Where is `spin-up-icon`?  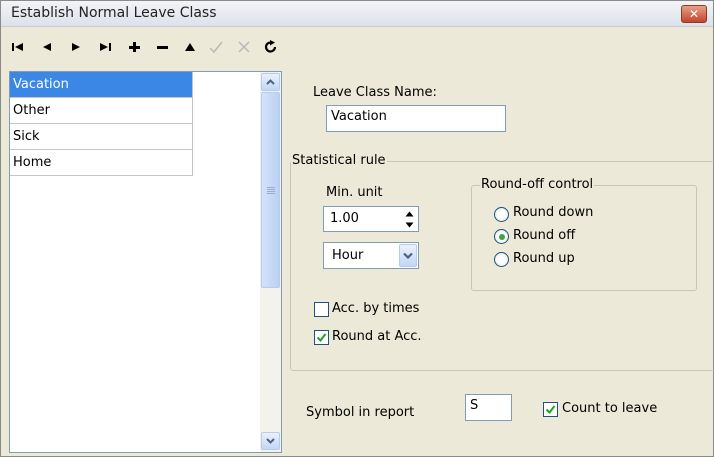 spin-up-icon is located at coordinates (409, 213).